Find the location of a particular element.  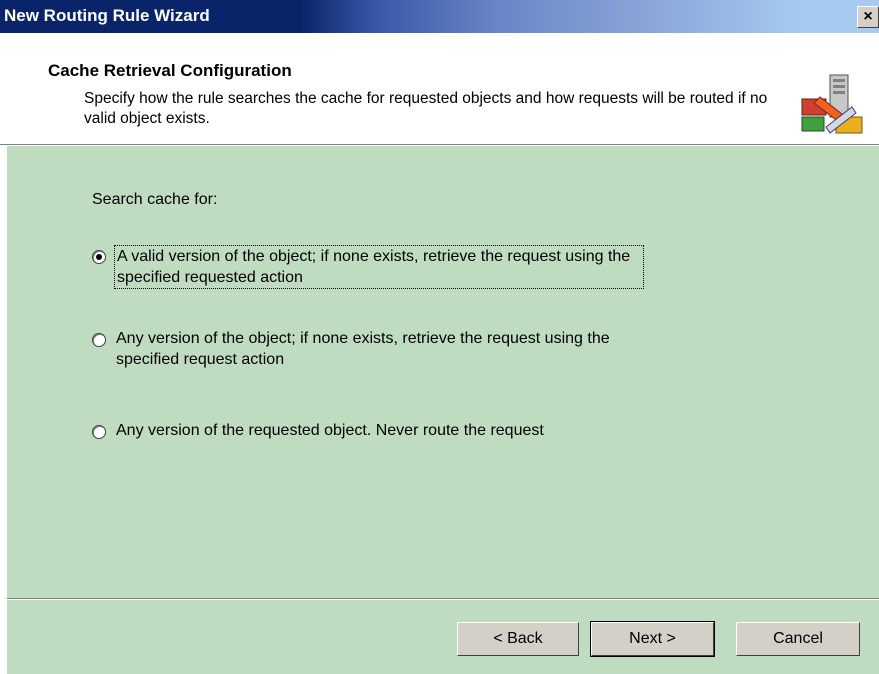

back-button: < Back is located at coordinates (518, 639).